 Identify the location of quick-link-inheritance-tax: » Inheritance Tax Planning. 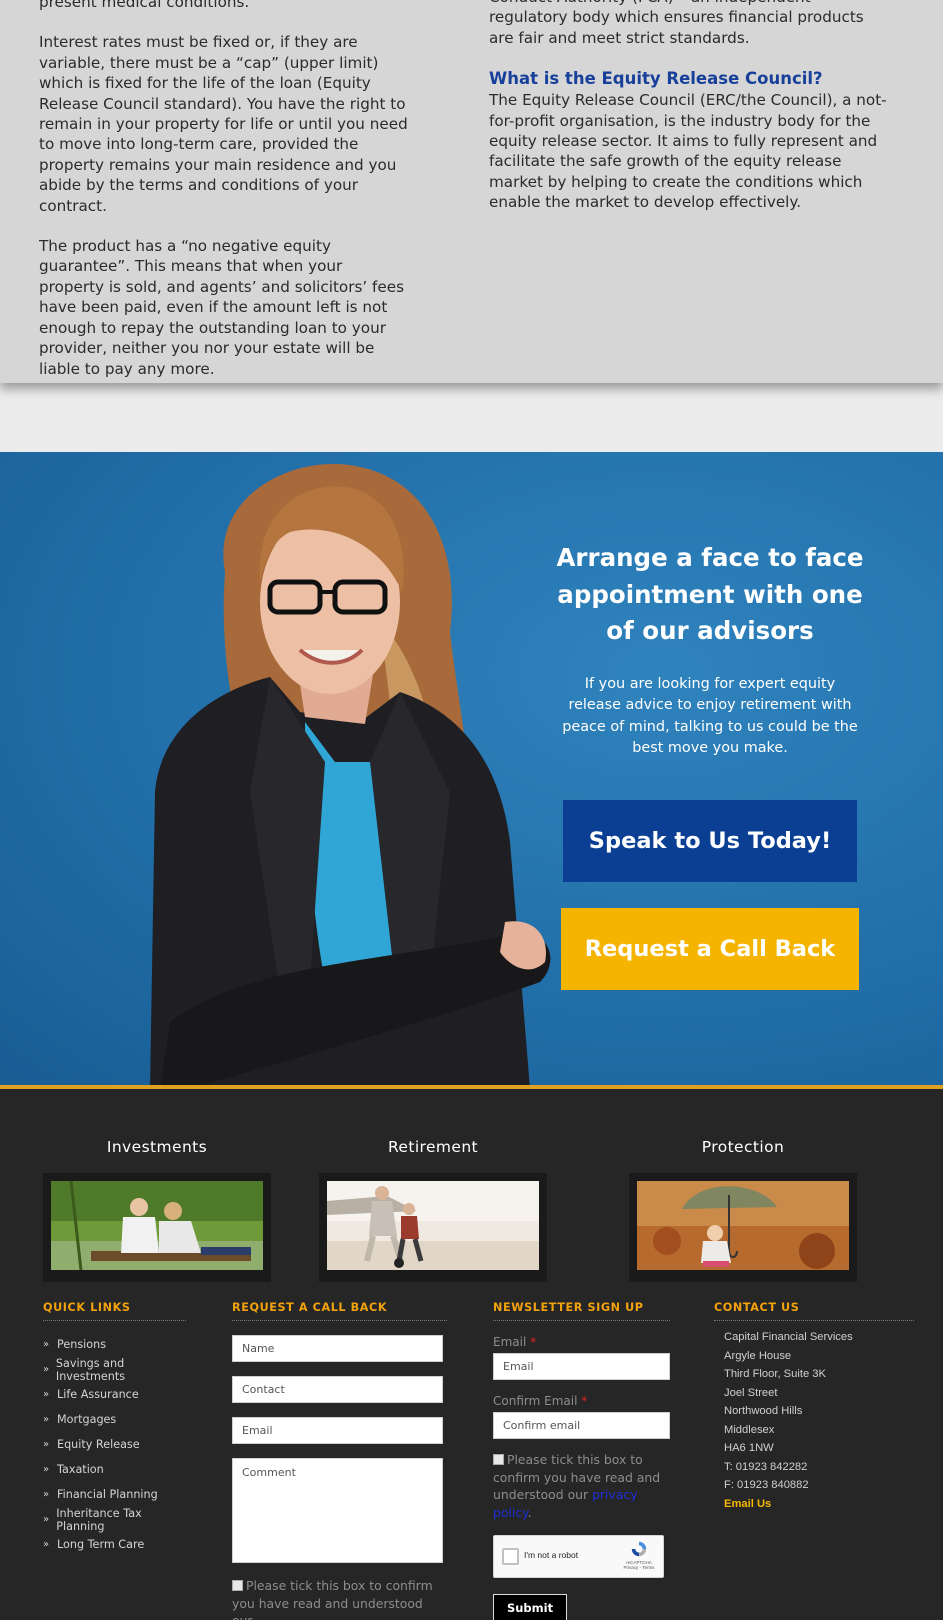
(114, 1520).